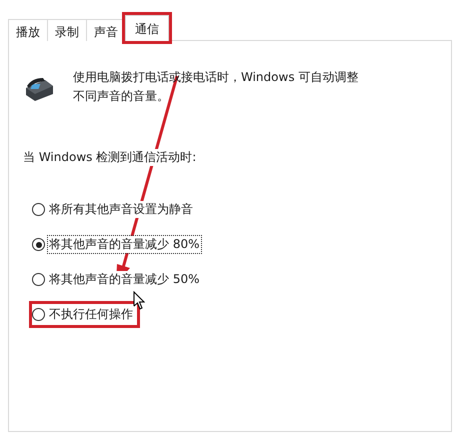  What do you see at coordinates (28, 30) in the screenshot?
I see `tab: 播放` at bounding box center [28, 30].